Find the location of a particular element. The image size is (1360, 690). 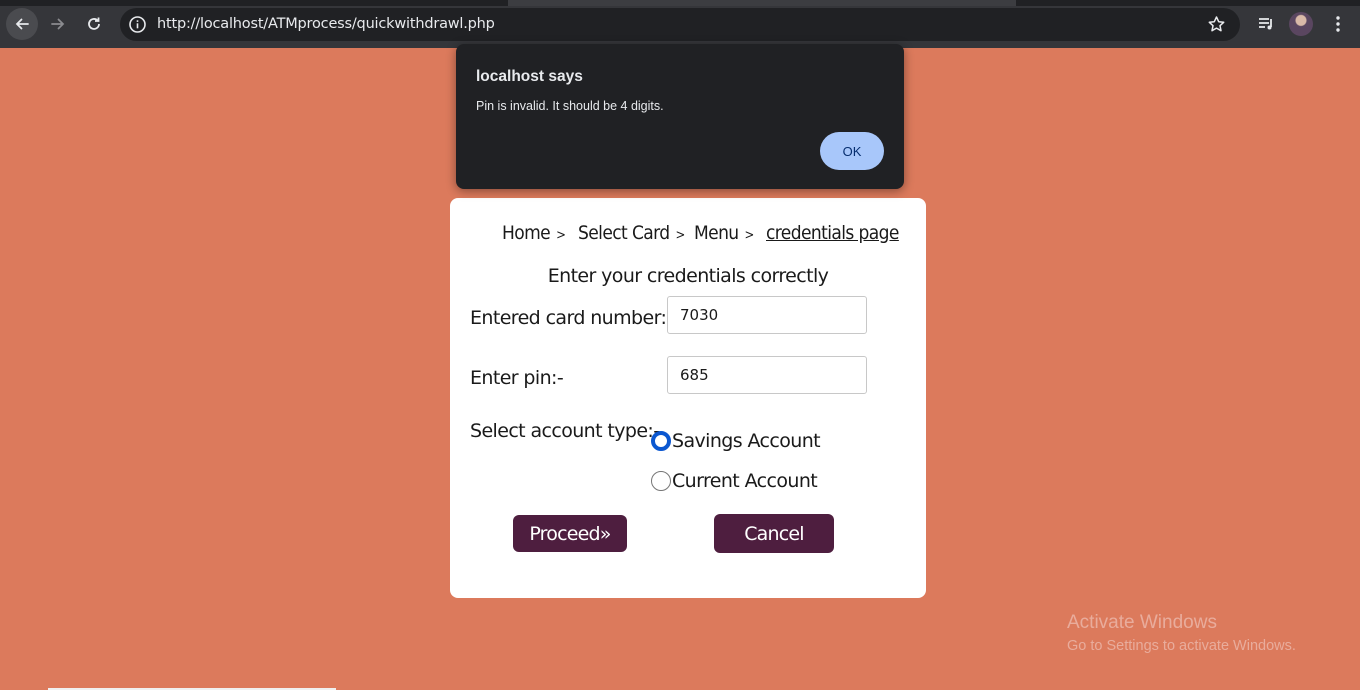

back-button is located at coordinates (22, 24).